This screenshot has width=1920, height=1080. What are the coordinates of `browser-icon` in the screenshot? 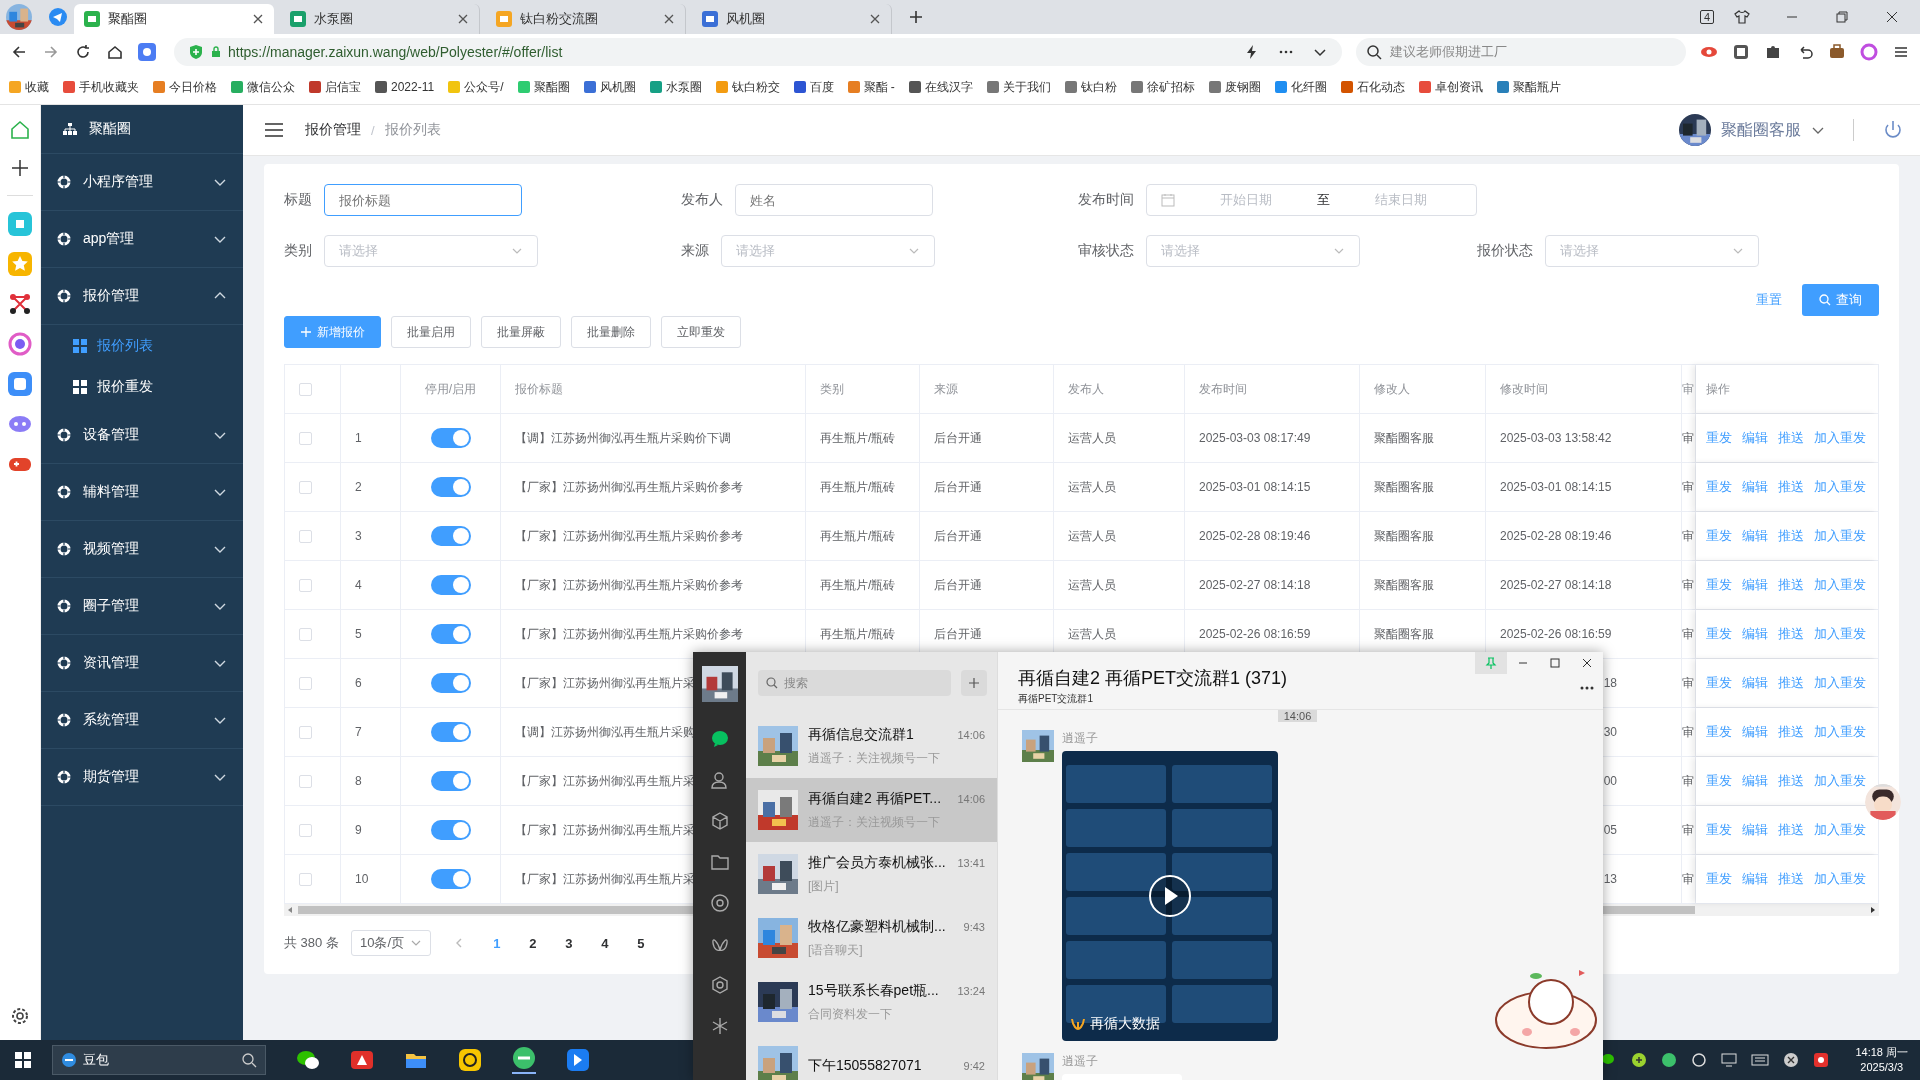 It's located at (524, 1060).